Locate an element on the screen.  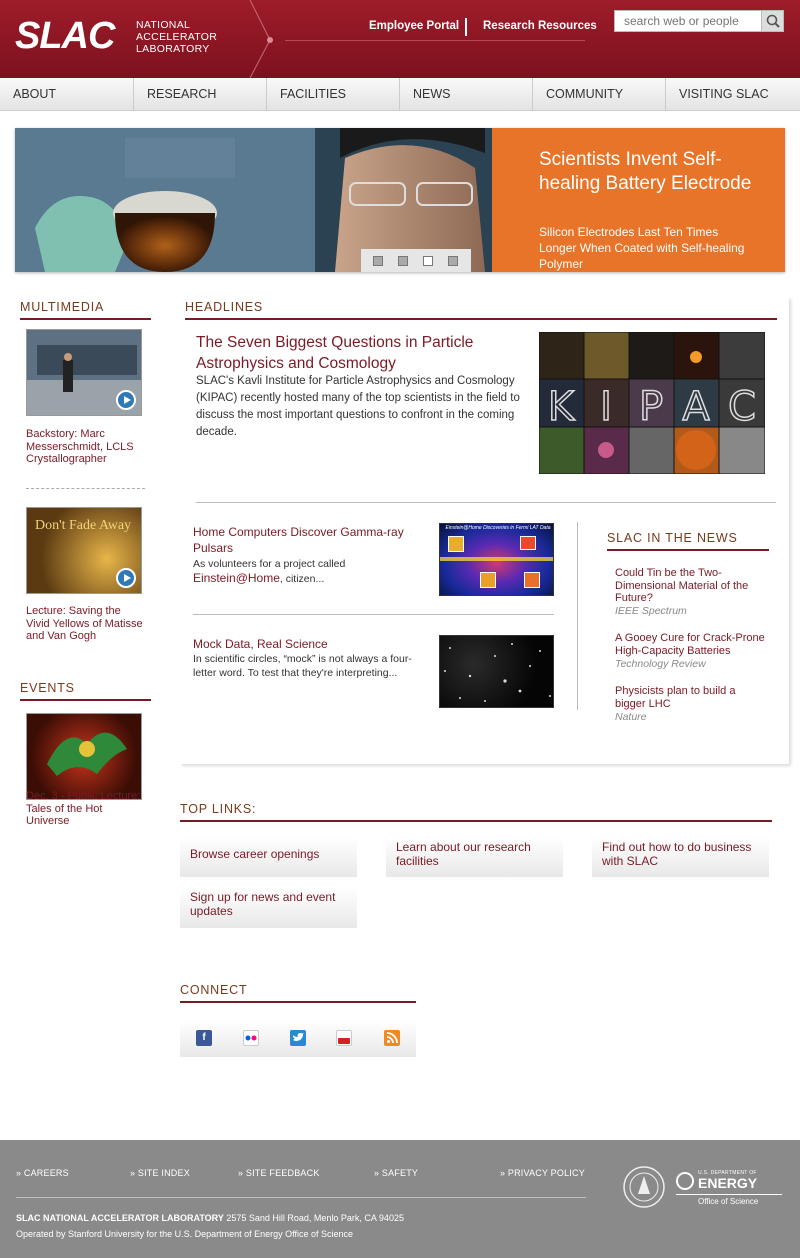
twitter-bird is located at coordinates (298, 1036).